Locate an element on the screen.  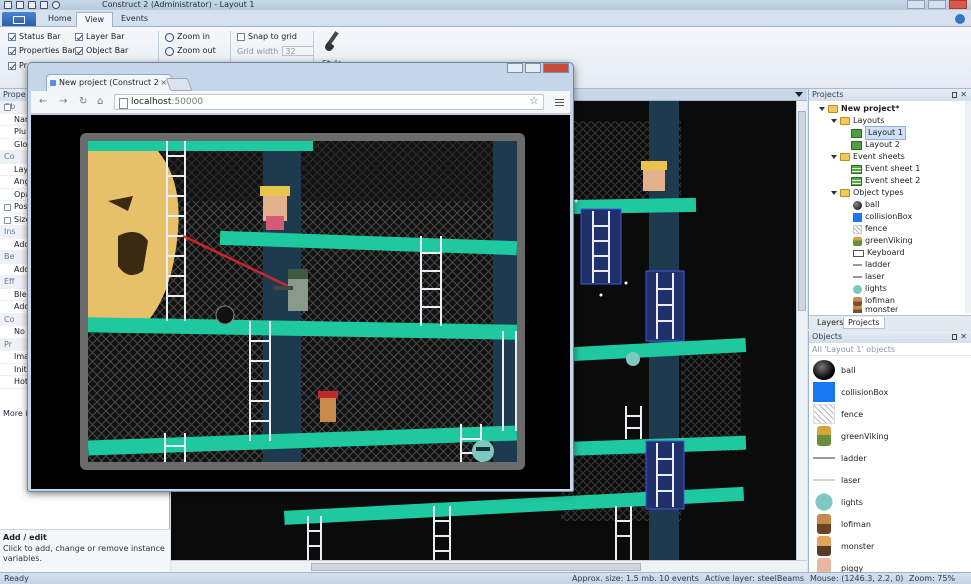
window-controls is located at coordinates (937, 4).